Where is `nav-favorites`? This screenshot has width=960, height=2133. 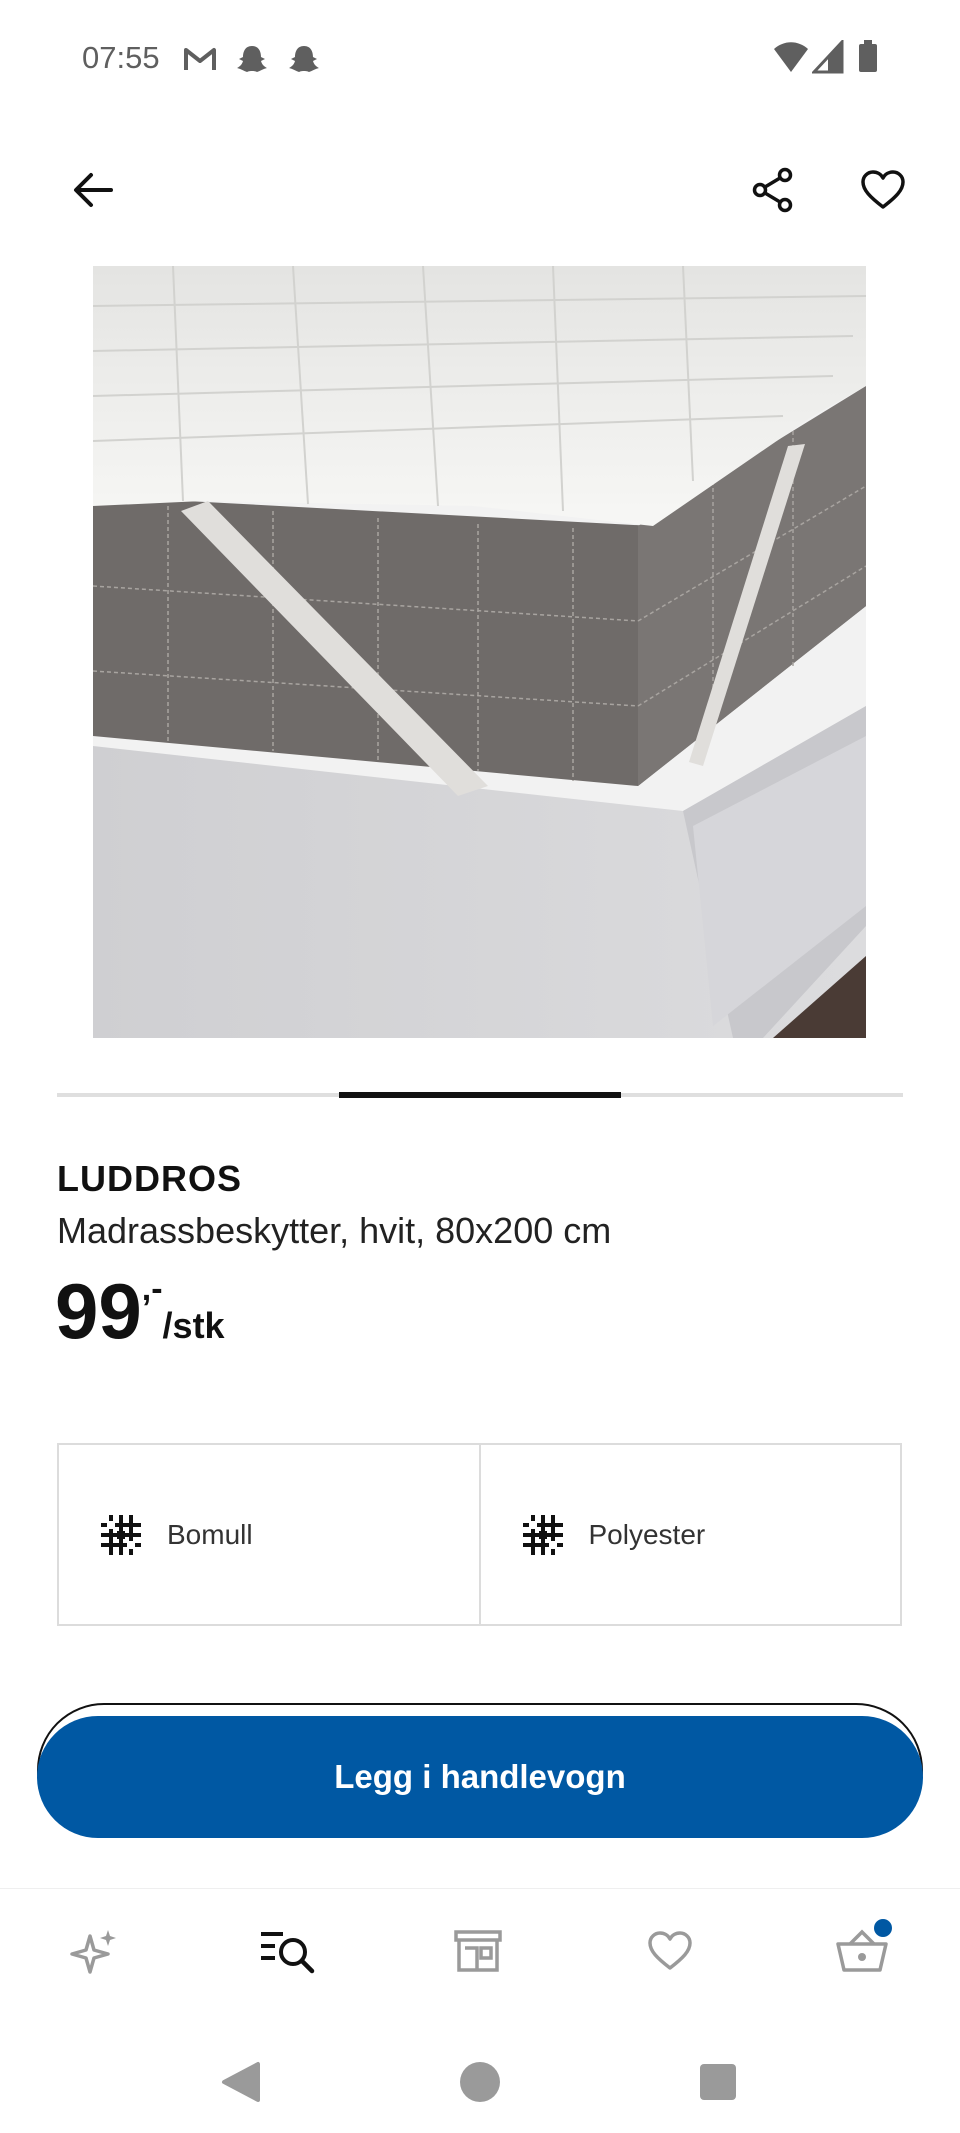
nav-favorites is located at coordinates (670, 1951).